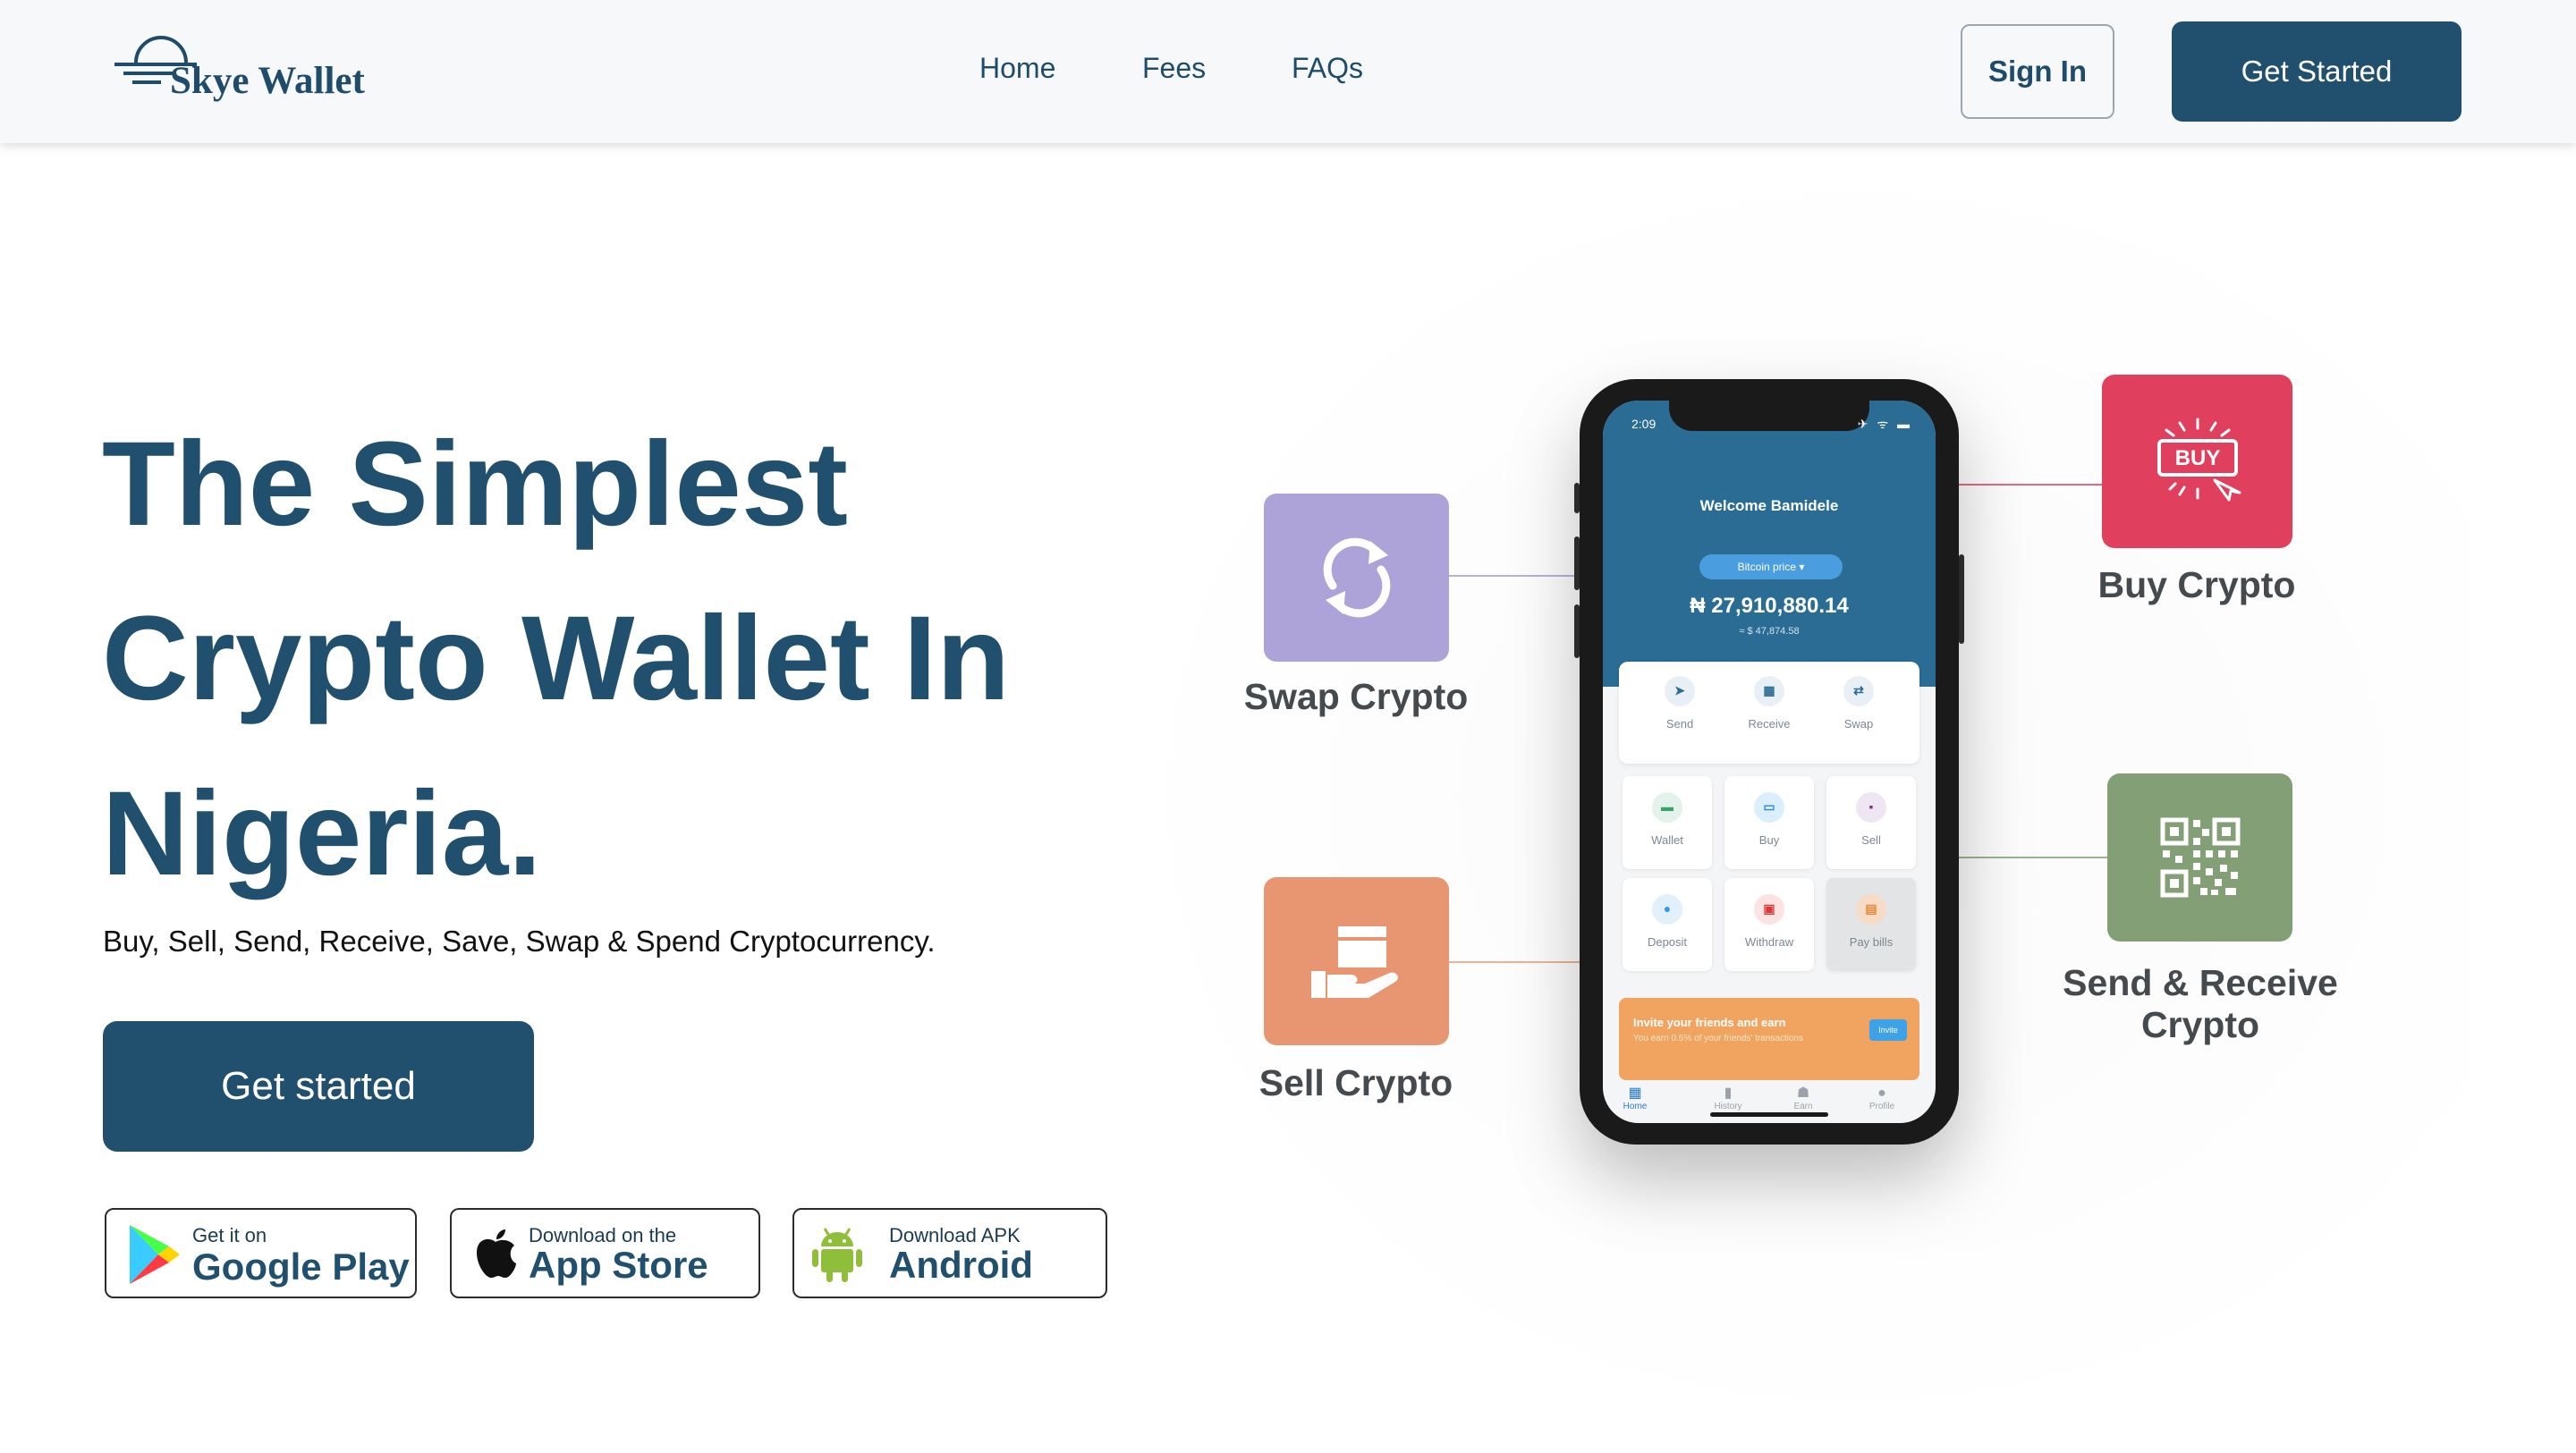 This screenshot has width=2576, height=1453. I want to click on tab-home-label: Home, so click(1635, 1107).